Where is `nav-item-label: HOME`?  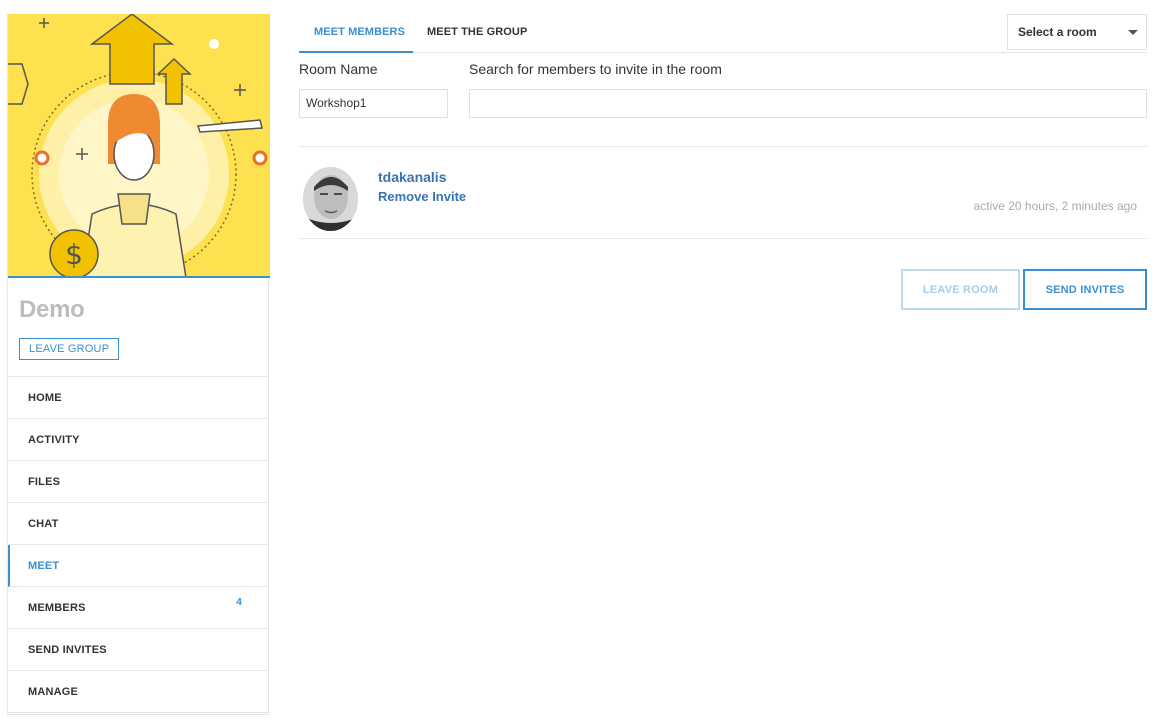 nav-item-label: HOME is located at coordinates (45, 398).